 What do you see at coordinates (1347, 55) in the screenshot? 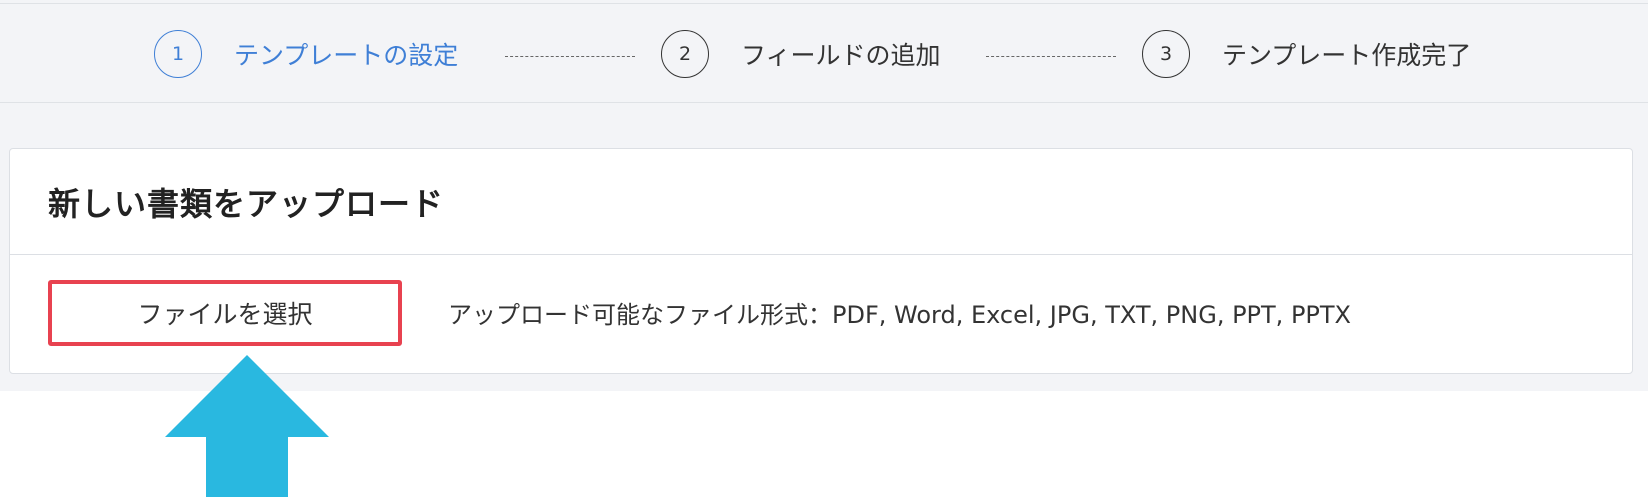
I see `step-label: テンプレート作成完了` at bounding box center [1347, 55].